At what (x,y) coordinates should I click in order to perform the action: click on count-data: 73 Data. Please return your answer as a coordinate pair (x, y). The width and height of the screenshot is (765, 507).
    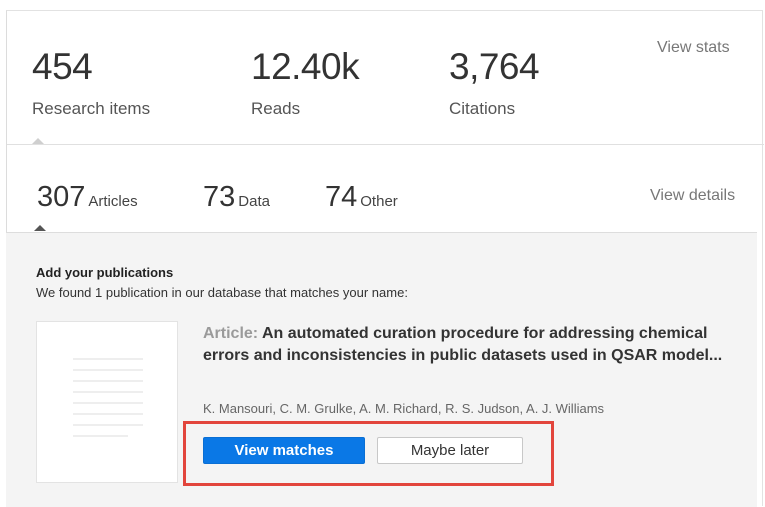
    Looking at the image, I should click on (236, 197).